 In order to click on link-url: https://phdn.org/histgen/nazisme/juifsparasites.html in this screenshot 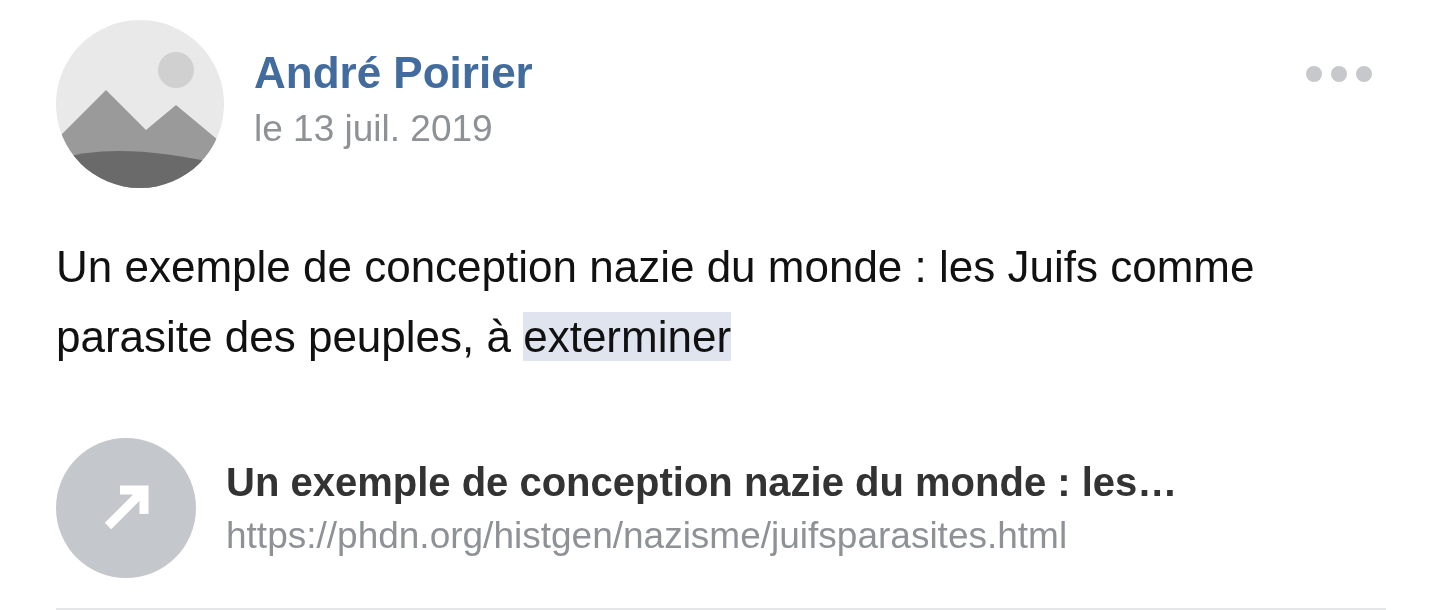, I will do `click(702, 536)`.